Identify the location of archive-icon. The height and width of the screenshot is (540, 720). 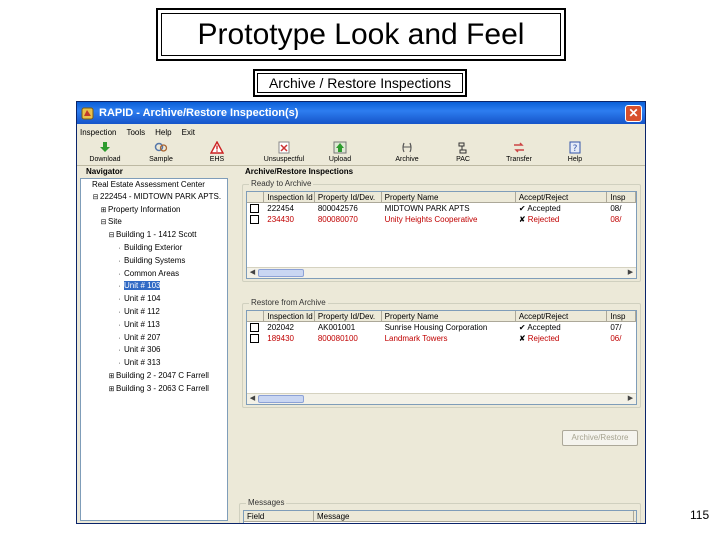
(407, 147).